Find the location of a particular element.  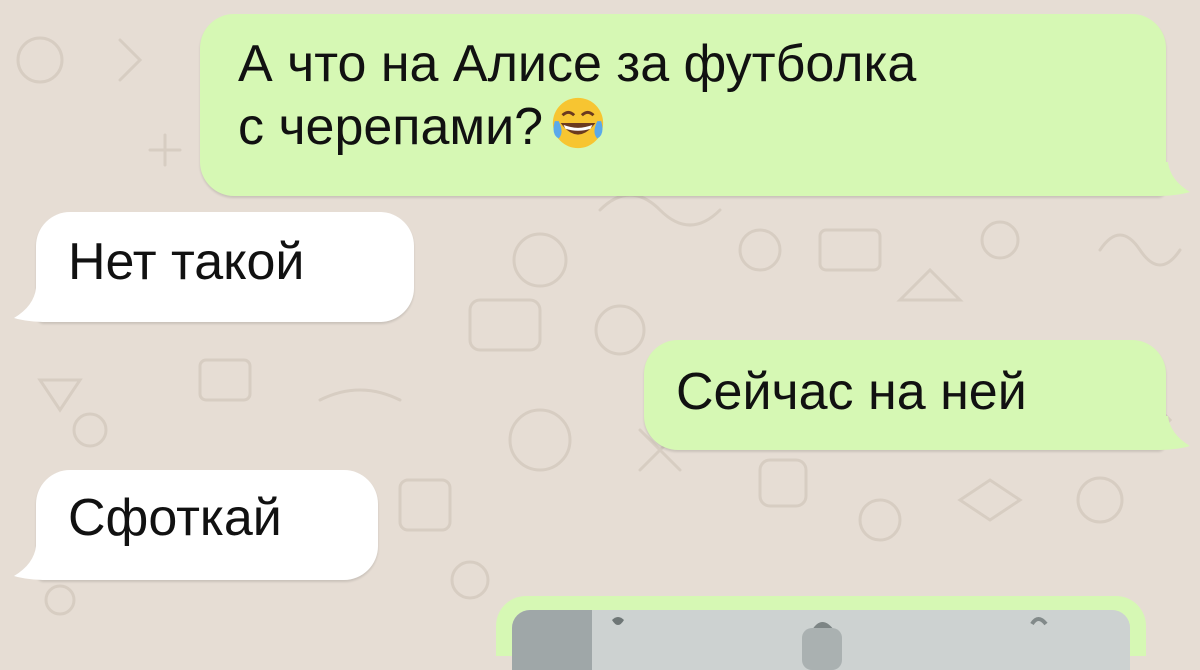

photo-thumbnail is located at coordinates (821, 640).